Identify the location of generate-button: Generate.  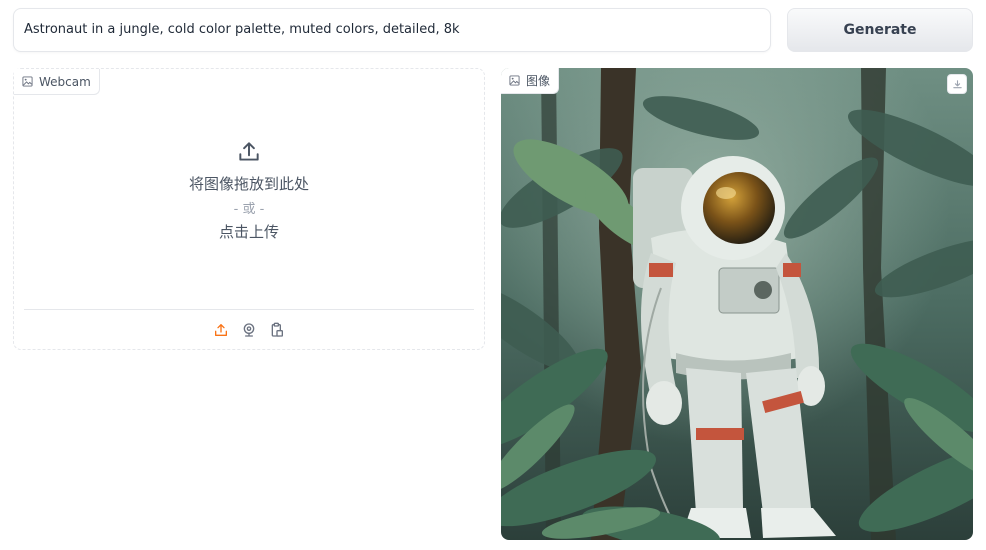
(880, 30).